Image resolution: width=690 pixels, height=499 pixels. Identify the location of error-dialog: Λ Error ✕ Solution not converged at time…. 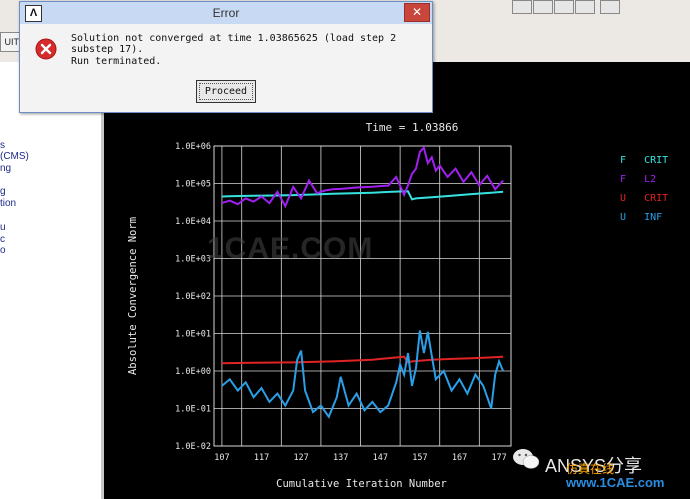
(226, 57).